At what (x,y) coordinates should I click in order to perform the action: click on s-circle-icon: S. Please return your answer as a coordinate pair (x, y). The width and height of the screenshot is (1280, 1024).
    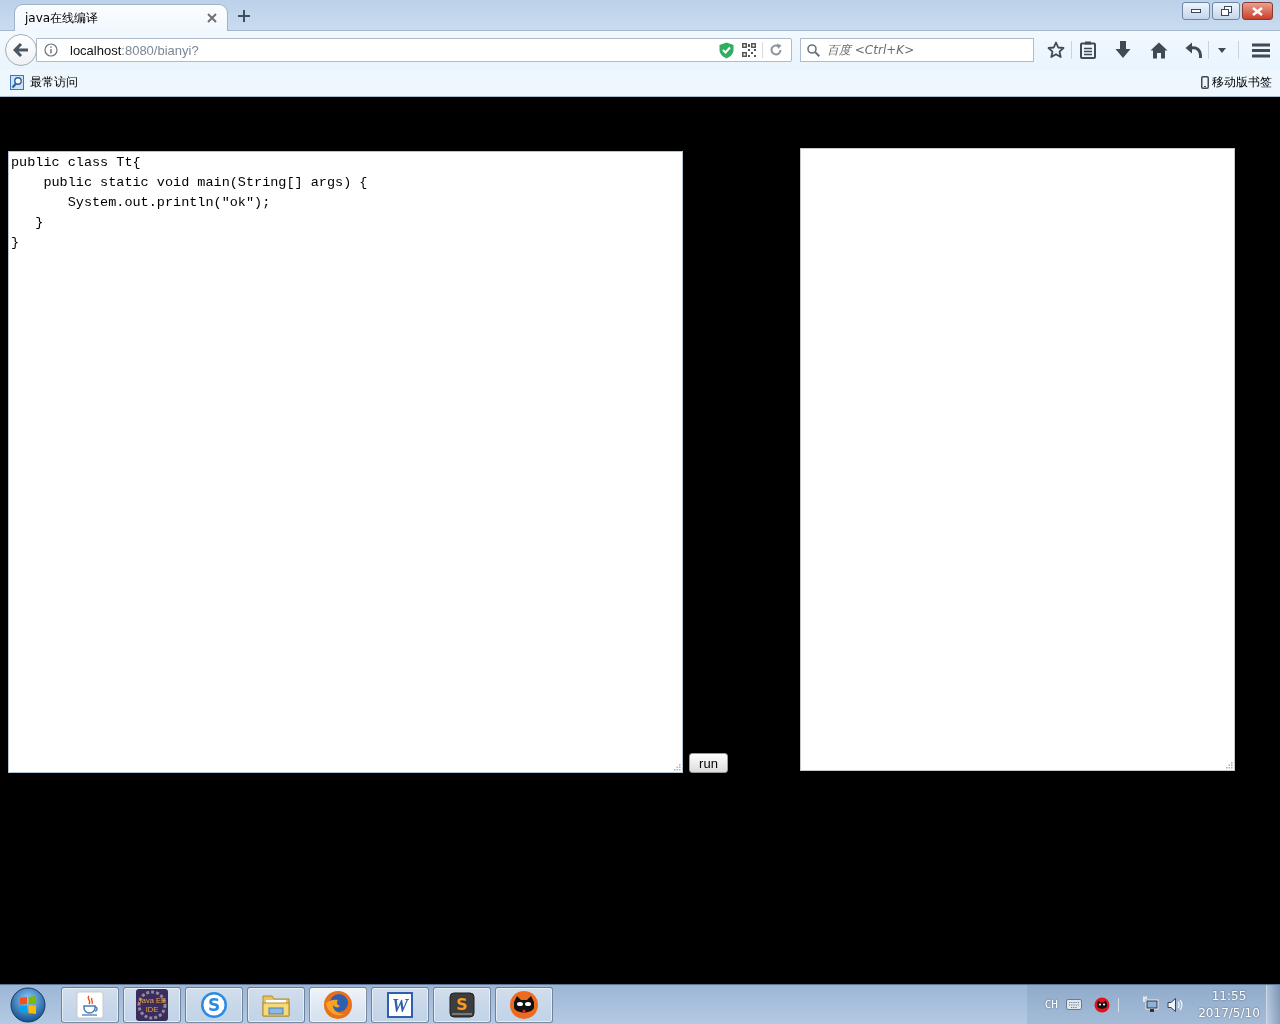
    Looking at the image, I should click on (214, 1004).